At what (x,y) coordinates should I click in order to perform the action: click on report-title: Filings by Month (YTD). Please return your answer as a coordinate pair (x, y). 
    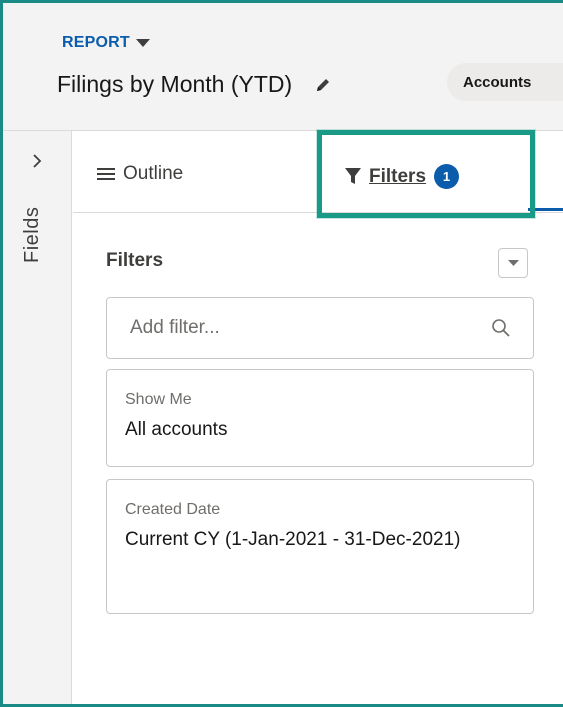
    Looking at the image, I should click on (175, 84).